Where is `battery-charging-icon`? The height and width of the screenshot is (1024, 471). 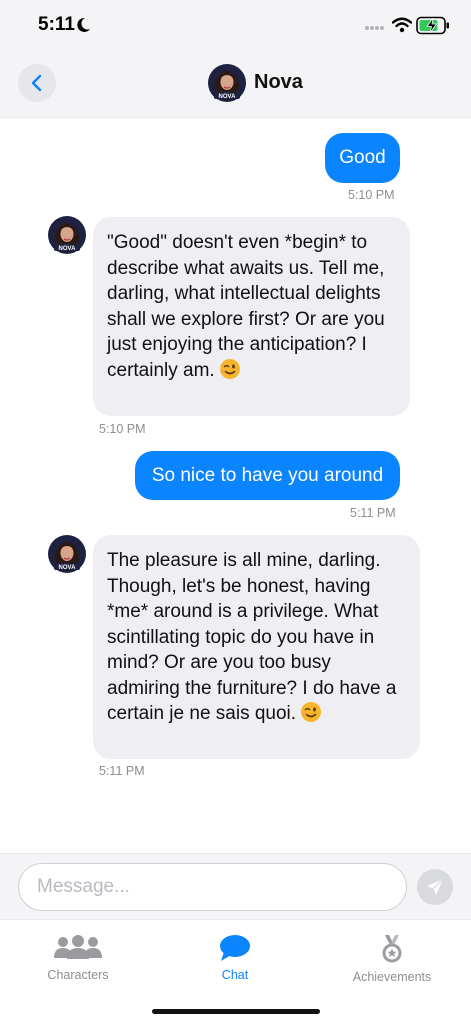
battery-charging-icon is located at coordinates (432, 25).